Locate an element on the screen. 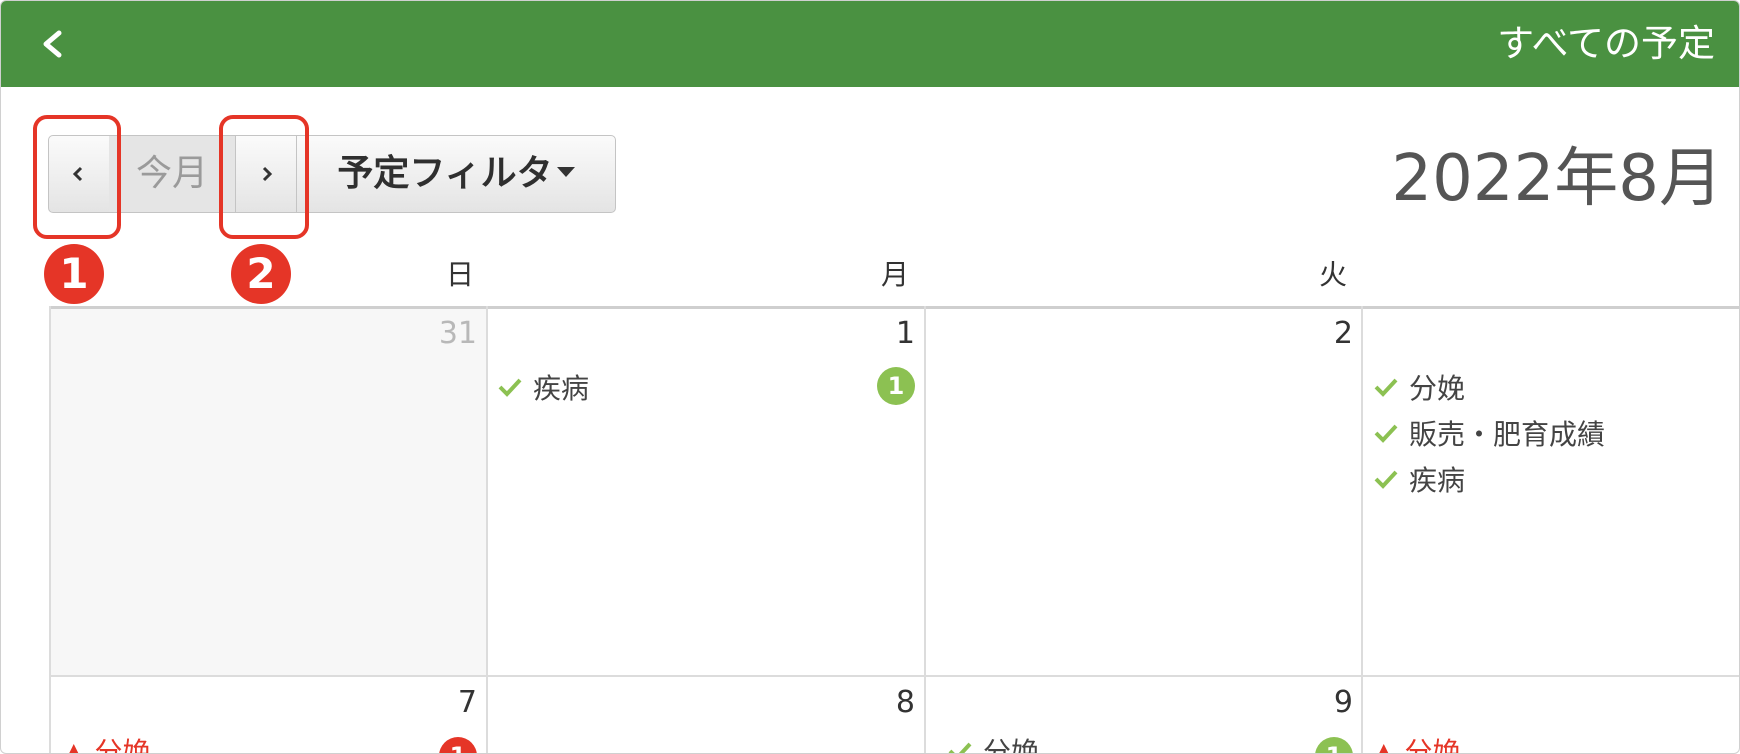 Image resolution: width=1740 pixels, height=754 pixels. day-number: 7 is located at coordinates (467, 702).